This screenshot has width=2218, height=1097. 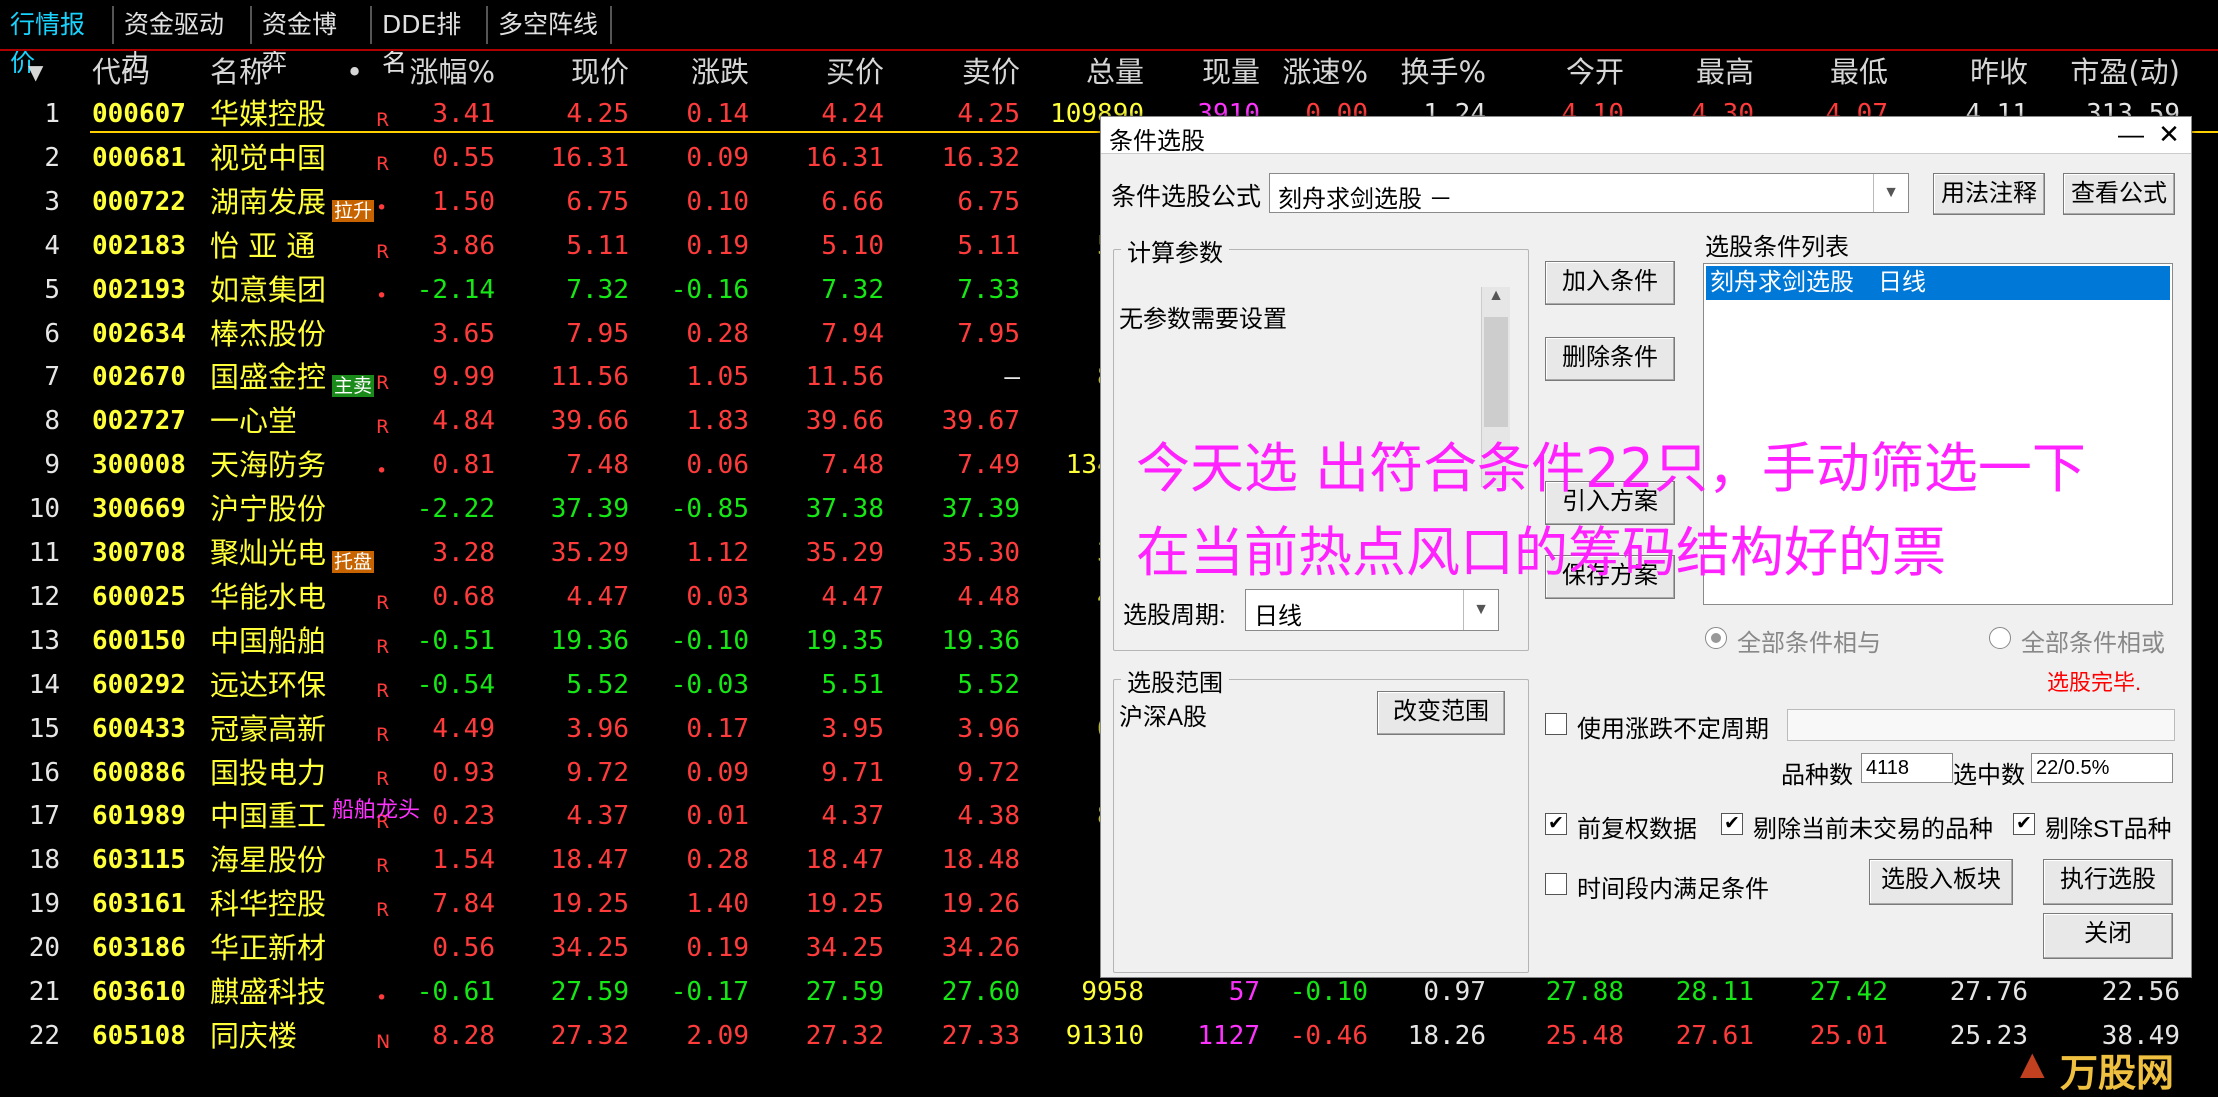 What do you see at coordinates (239, 72) in the screenshot?
I see `col-name: 名称` at bounding box center [239, 72].